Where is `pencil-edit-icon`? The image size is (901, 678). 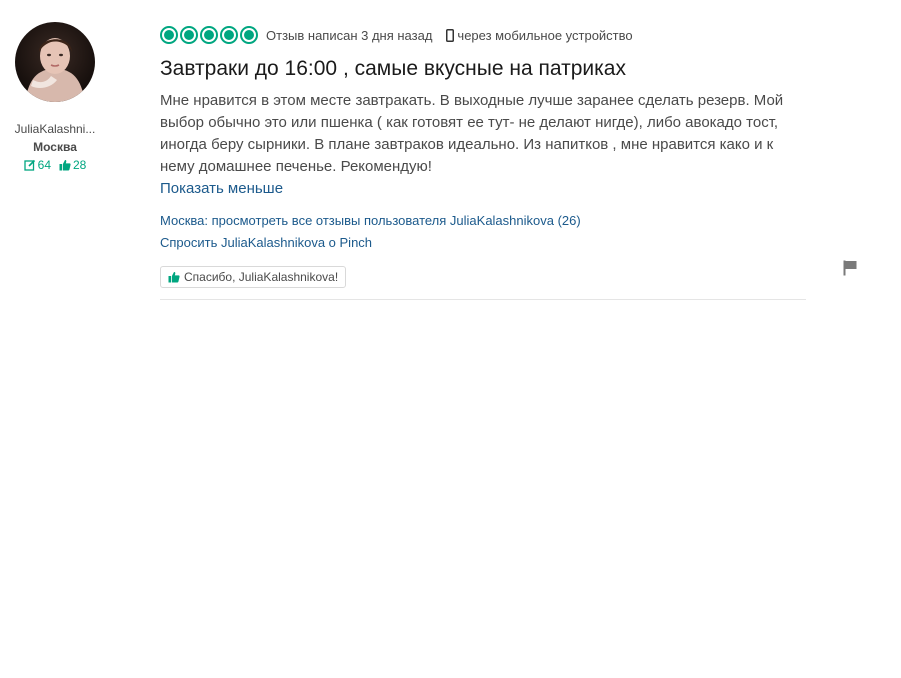
pencil-edit-icon is located at coordinates (29, 165).